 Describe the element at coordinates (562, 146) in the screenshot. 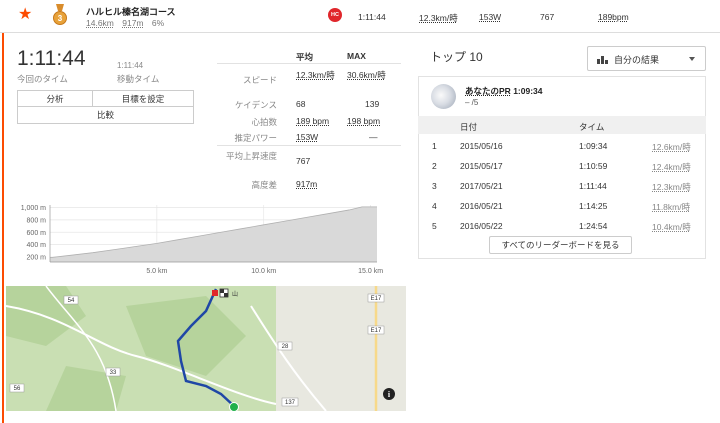

I see `table-row: 1 2015/05/16 1:09:34 12.6km/時` at that location.